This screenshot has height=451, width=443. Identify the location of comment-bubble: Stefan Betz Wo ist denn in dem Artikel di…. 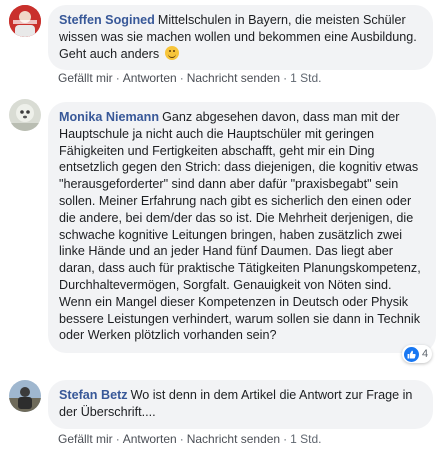
(240, 404).